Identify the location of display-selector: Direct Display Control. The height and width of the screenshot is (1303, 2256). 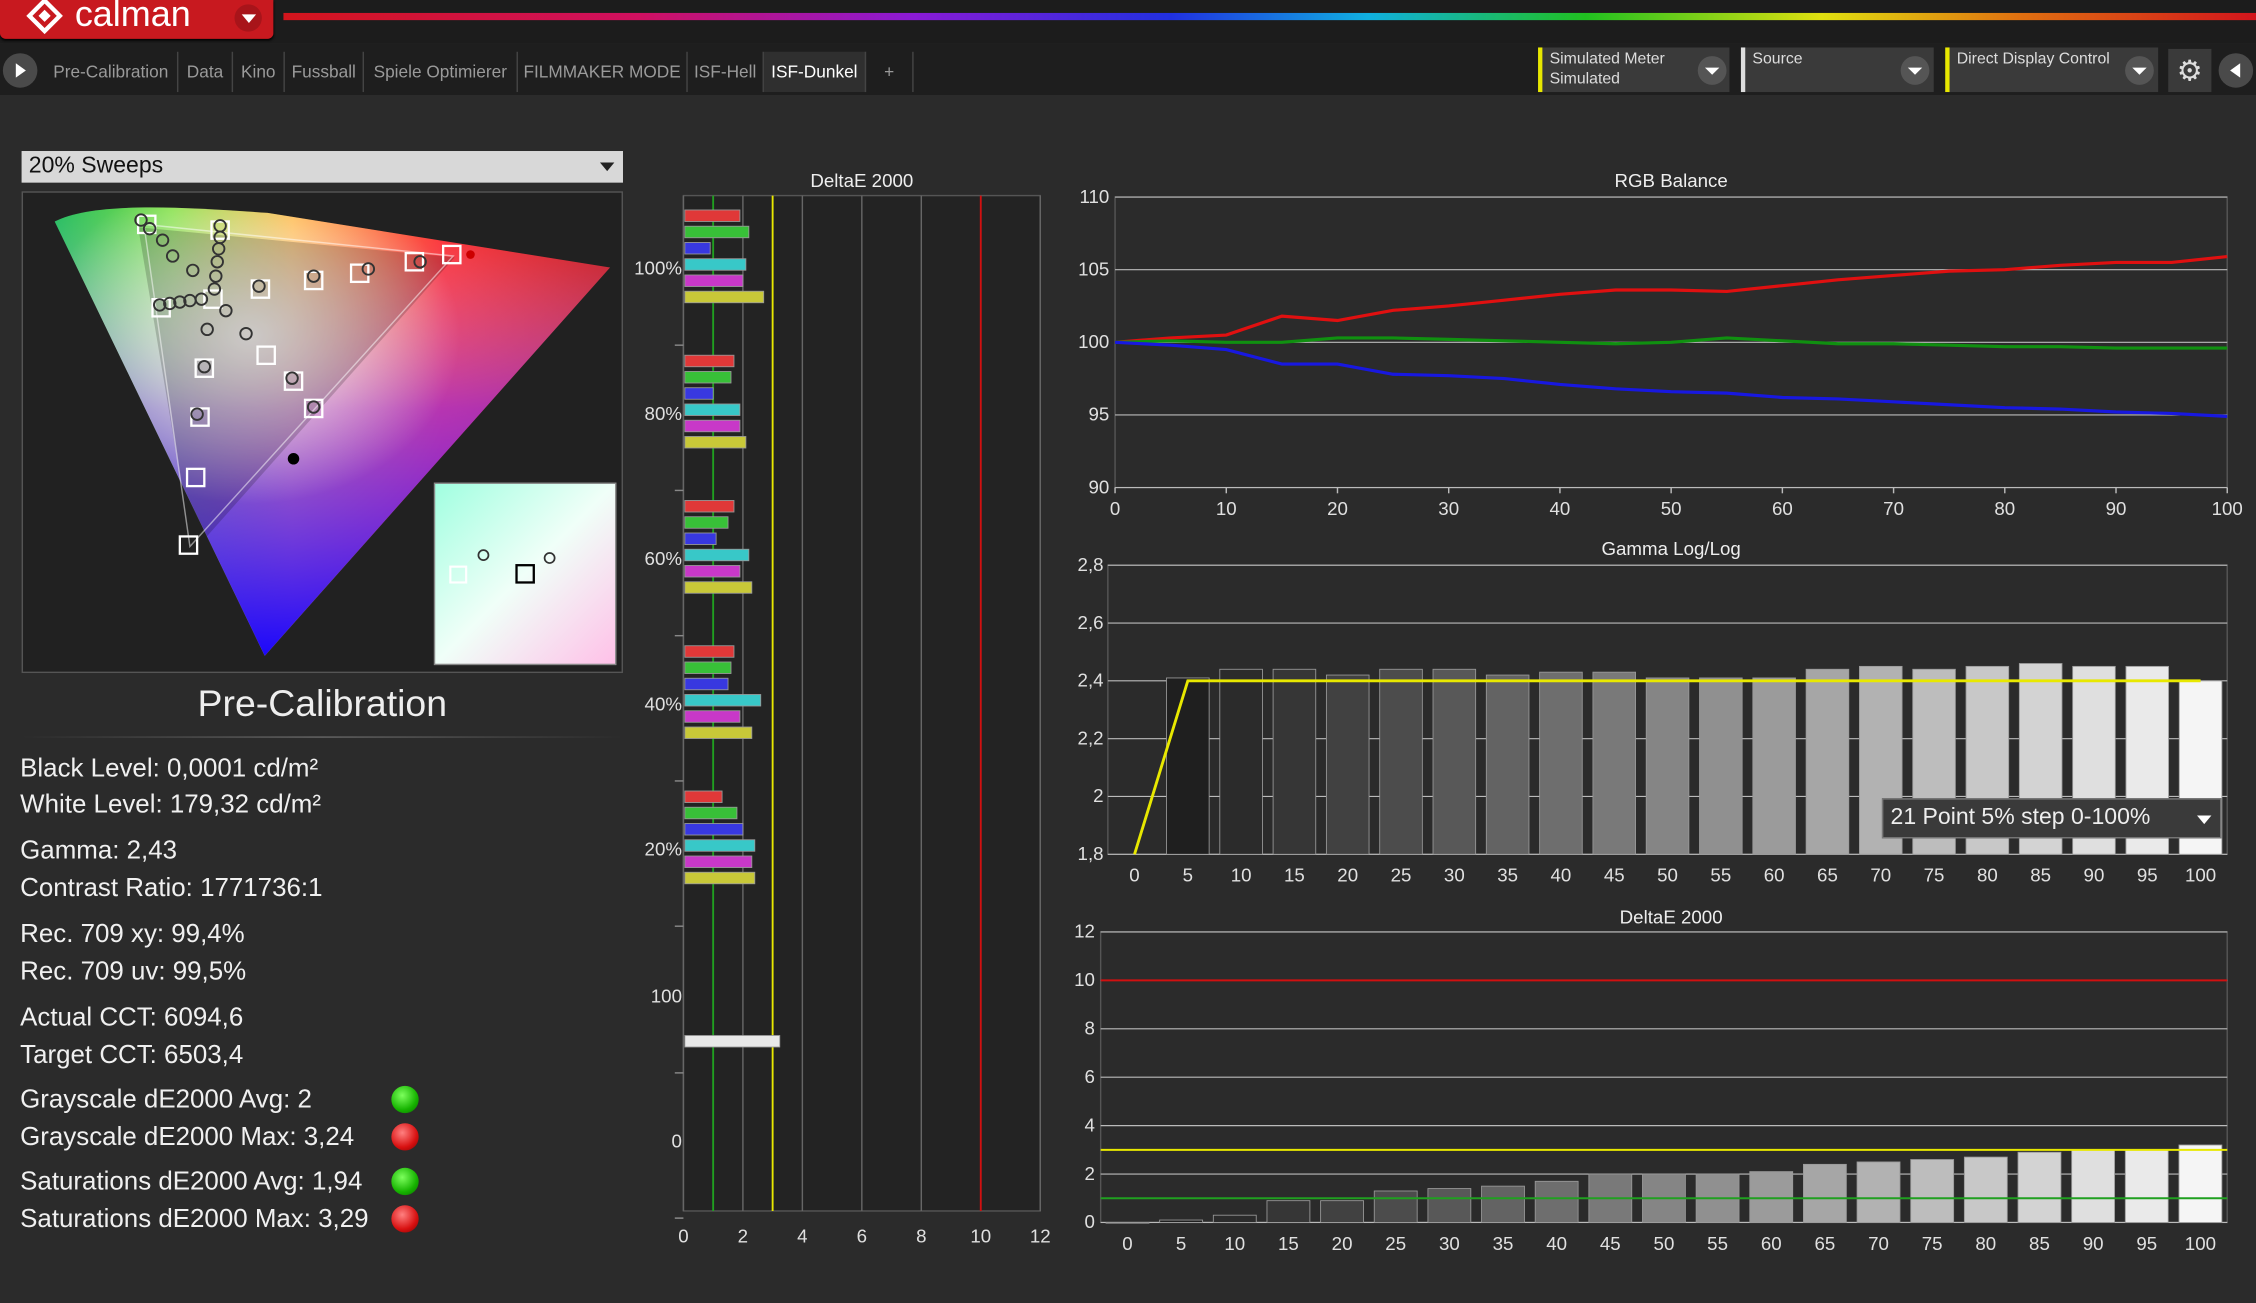
(2052, 70).